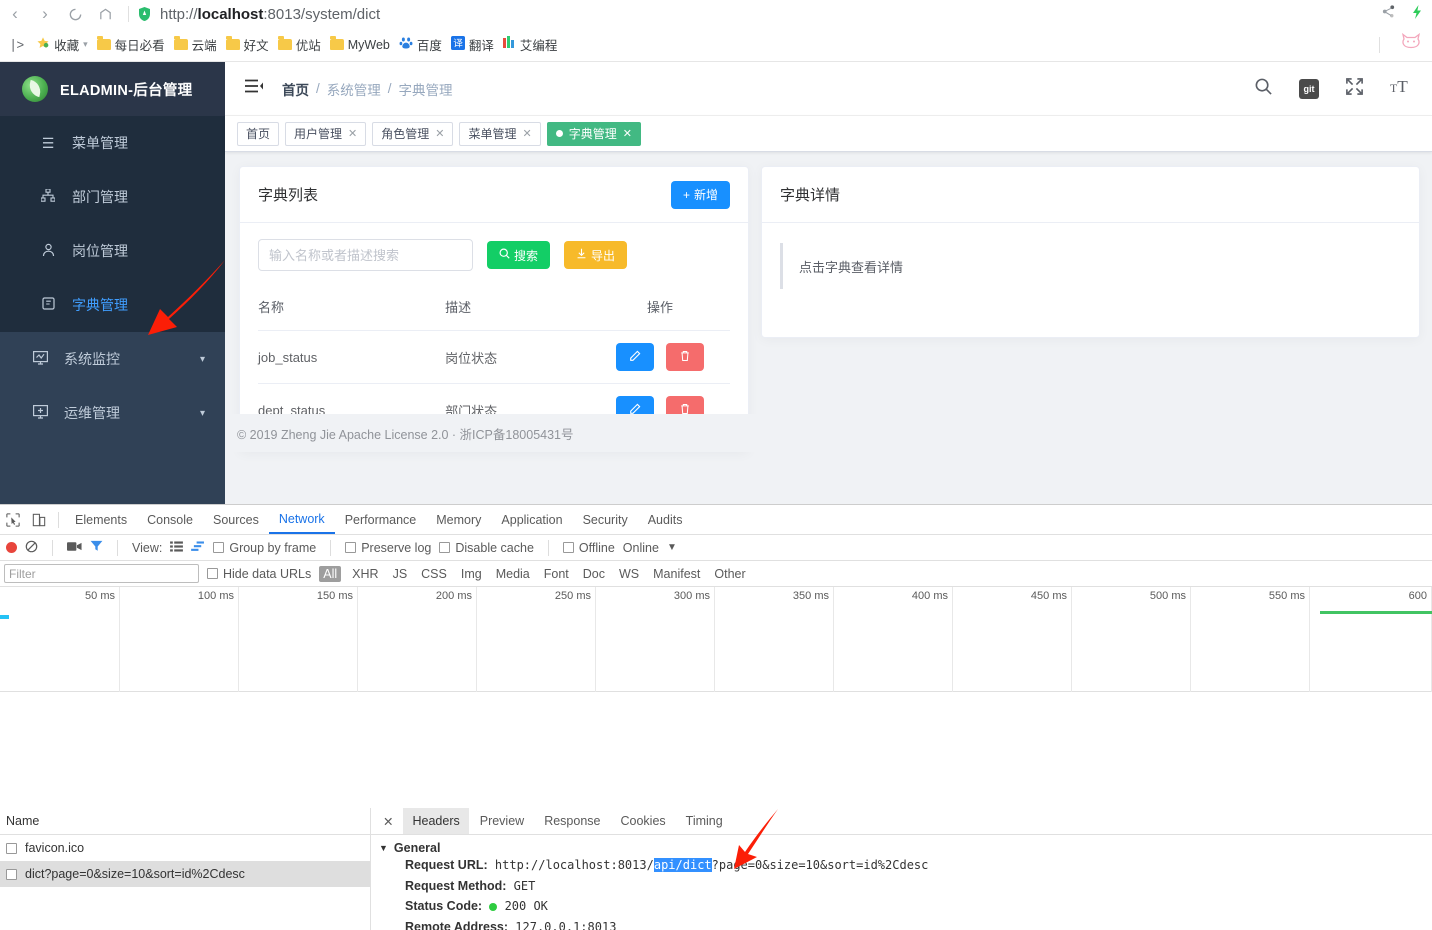  Describe the element at coordinates (112, 89) in the screenshot. I see `sidebar-logo: ELADMIN-后台管理` at that location.